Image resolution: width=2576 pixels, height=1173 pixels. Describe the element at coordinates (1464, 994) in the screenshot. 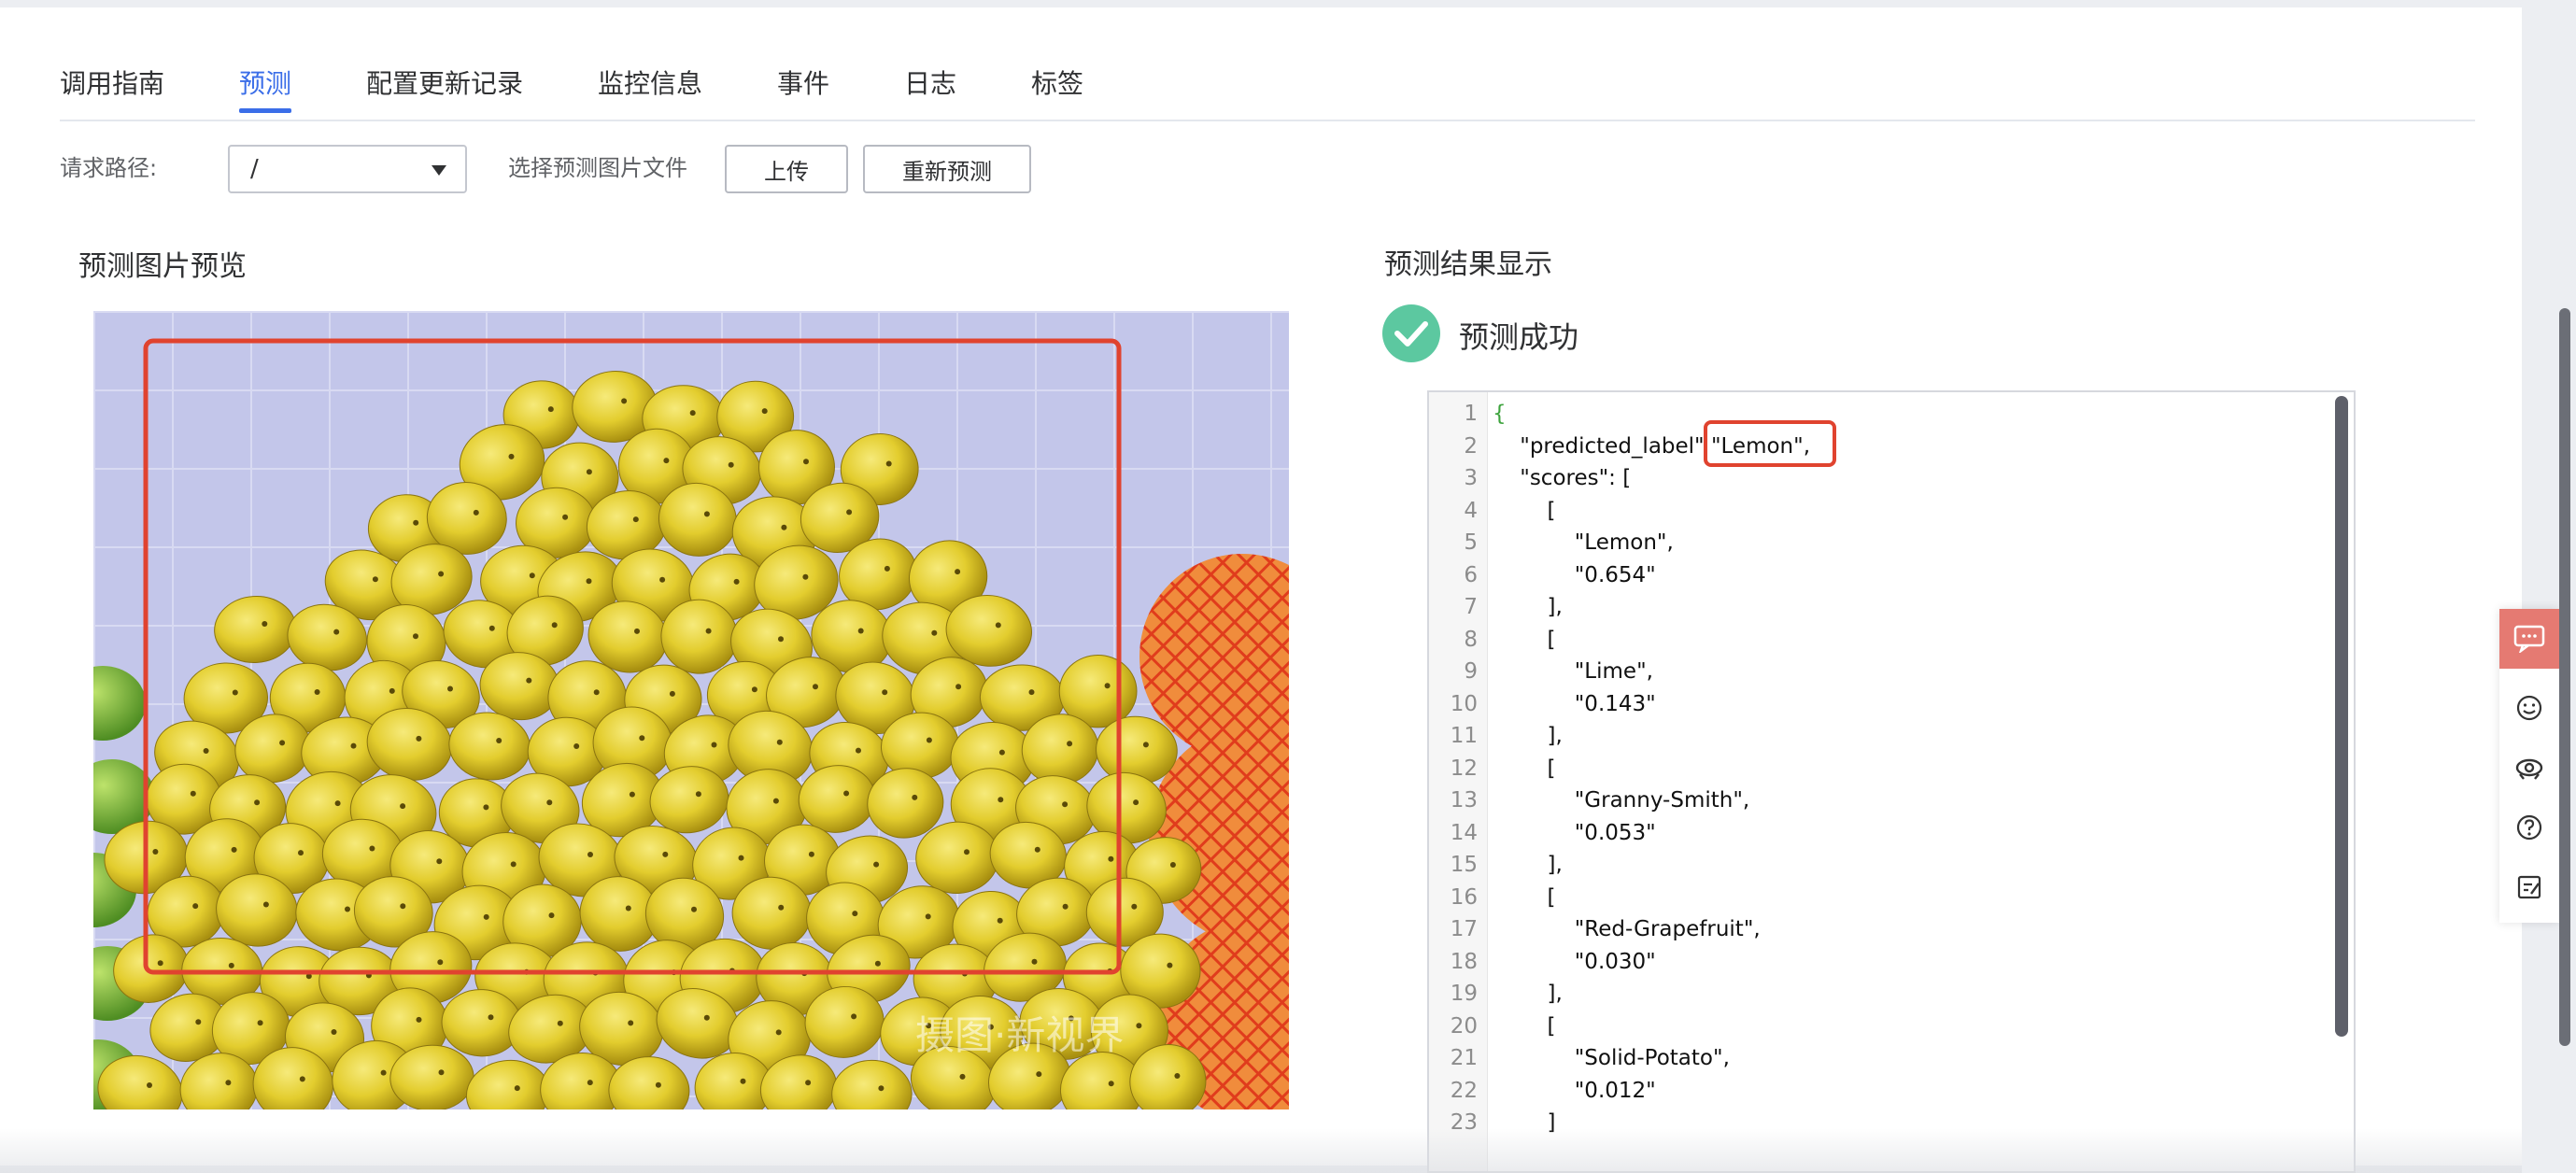

I see `line-number: 19` at that location.